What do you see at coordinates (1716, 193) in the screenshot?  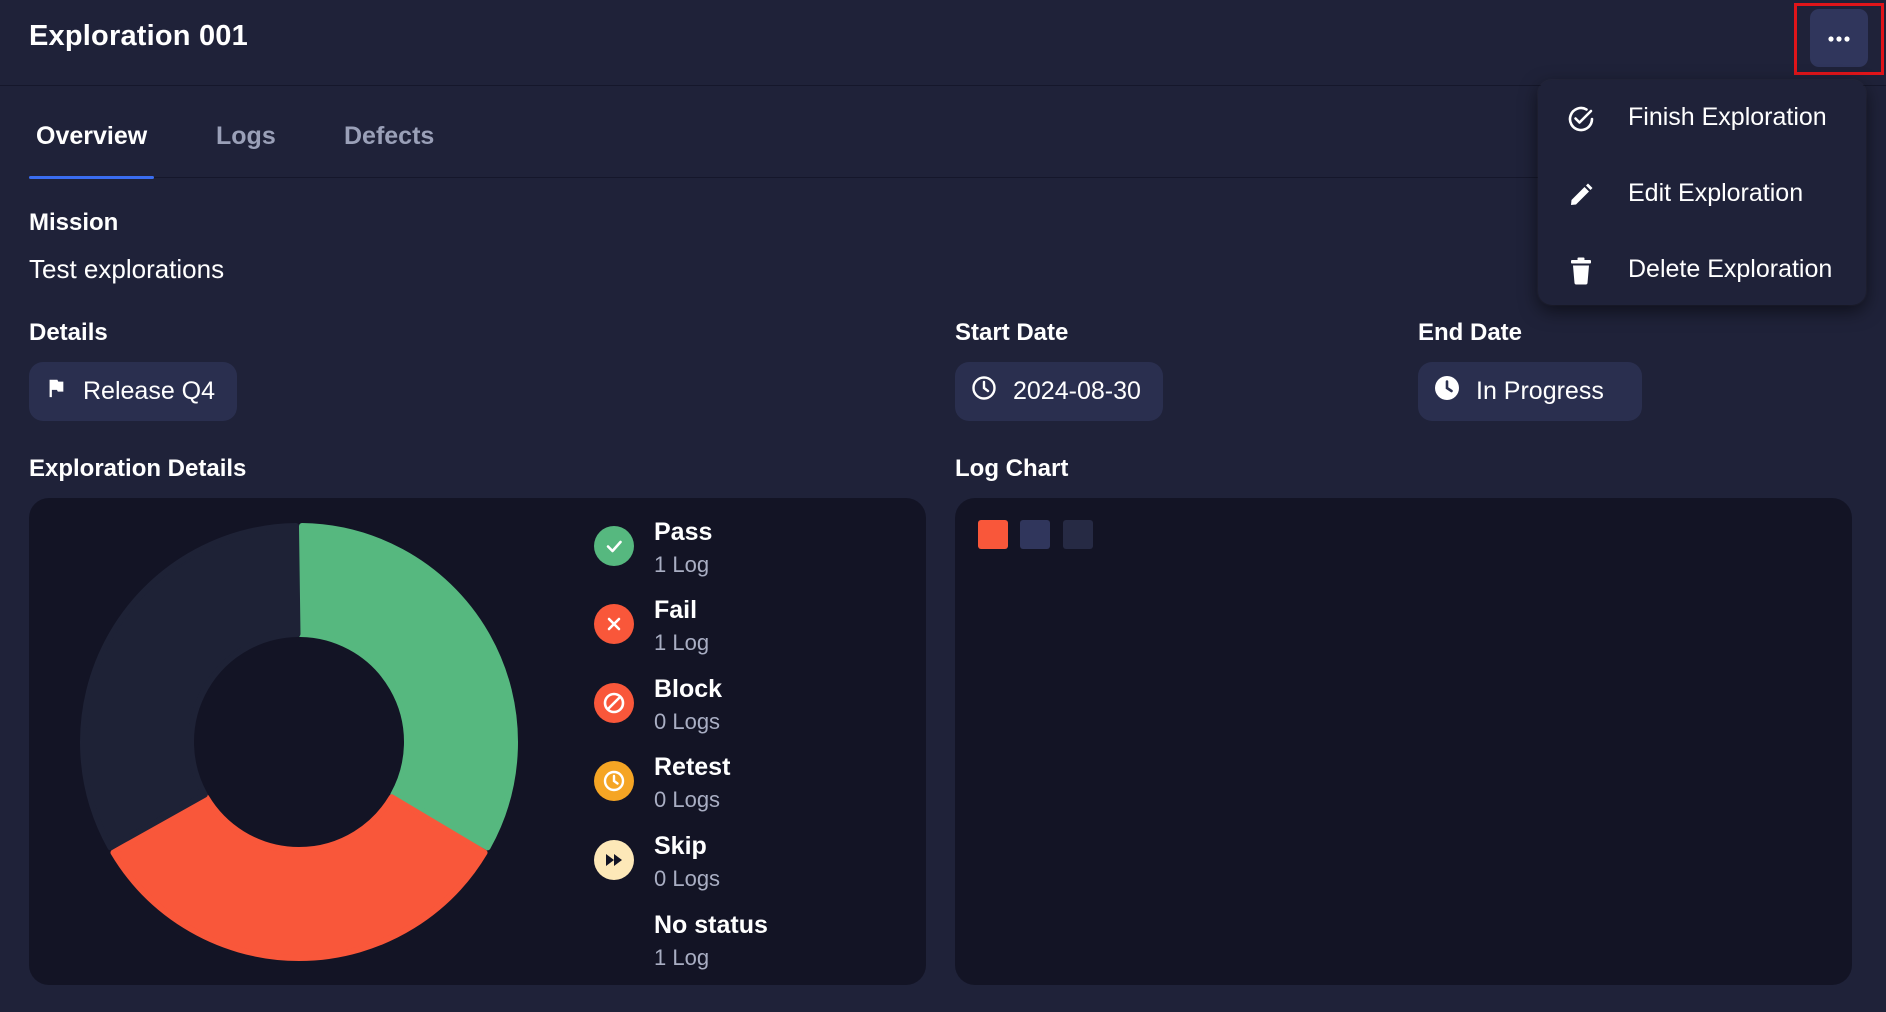 I see `menu-item-label: Edit Exploration` at bounding box center [1716, 193].